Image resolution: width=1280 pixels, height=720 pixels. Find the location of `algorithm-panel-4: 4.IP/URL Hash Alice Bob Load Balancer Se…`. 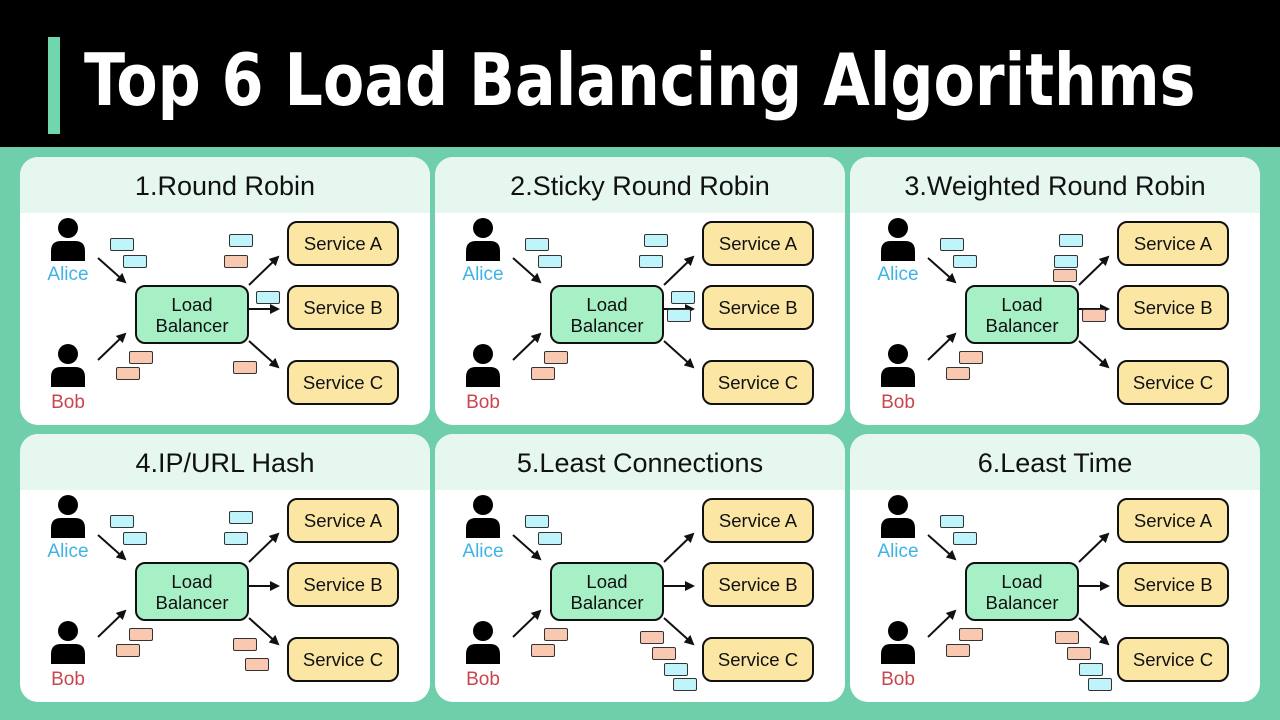

algorithm-panel-4: 4.IP/URL Hash Alice Bob Load Balancer Se… is located at coordinates (225, 568).